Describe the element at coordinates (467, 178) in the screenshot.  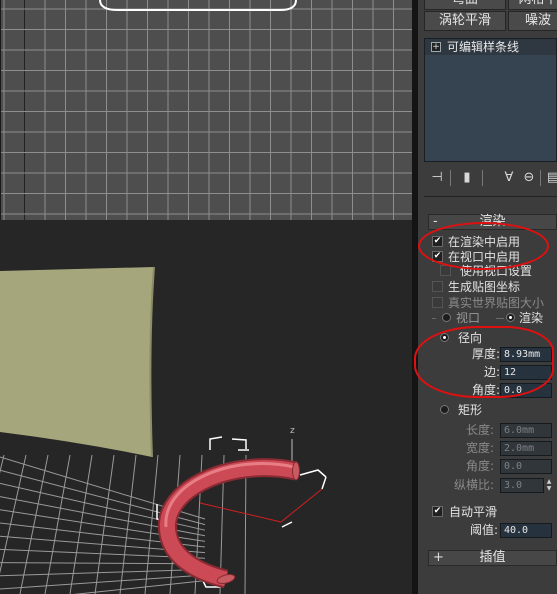
I see `show-end-result-icon: ▮` at that location.